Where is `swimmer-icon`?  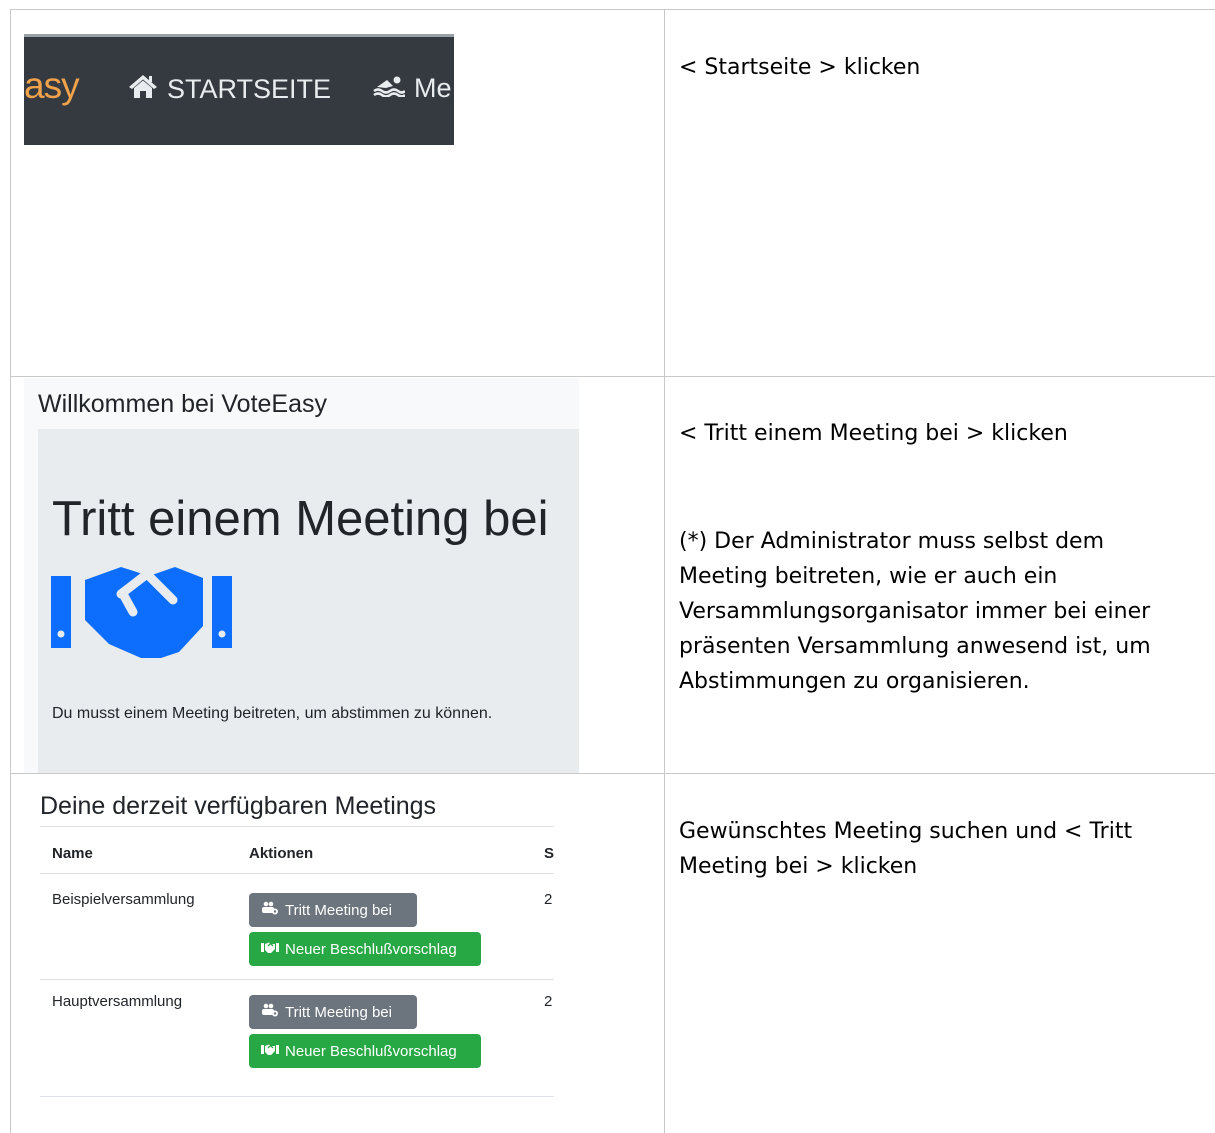
swimmer-icon is located at coordinates (389, 88).